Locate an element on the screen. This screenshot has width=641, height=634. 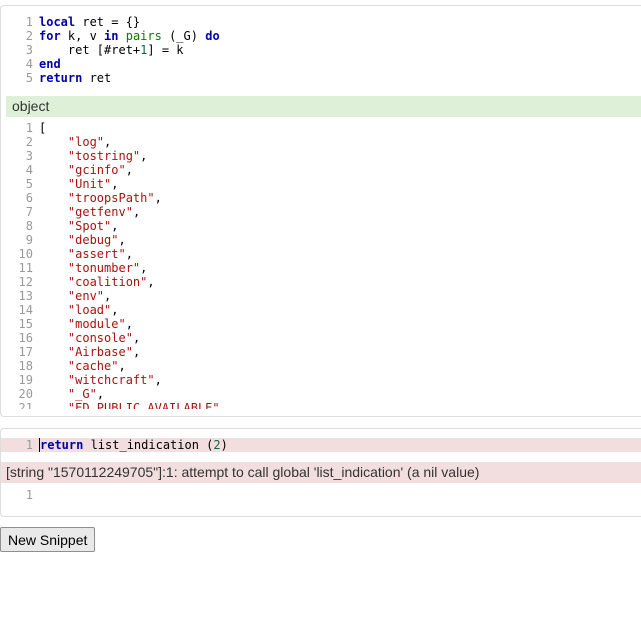
code-token: (_G) is located at coordinates (183, 36).